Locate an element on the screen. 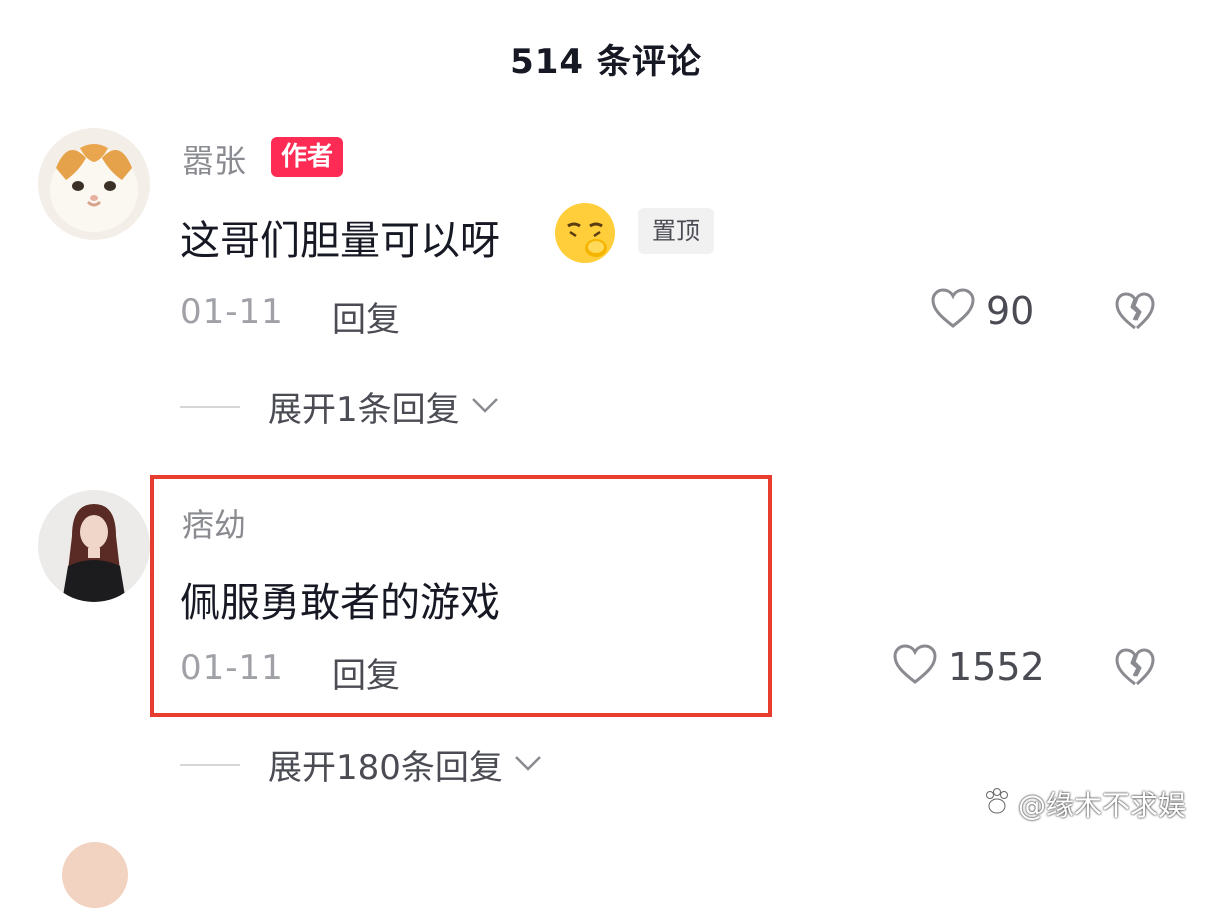  comment-text: 这哥们胆量可以呀 is located at coordinates (340, 241).